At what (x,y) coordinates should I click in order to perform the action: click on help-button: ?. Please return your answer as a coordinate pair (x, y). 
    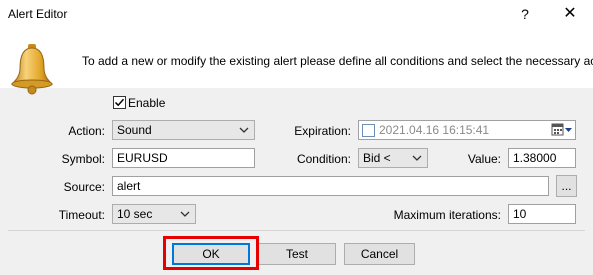
    Looking at the image, I should click on (525, 14).